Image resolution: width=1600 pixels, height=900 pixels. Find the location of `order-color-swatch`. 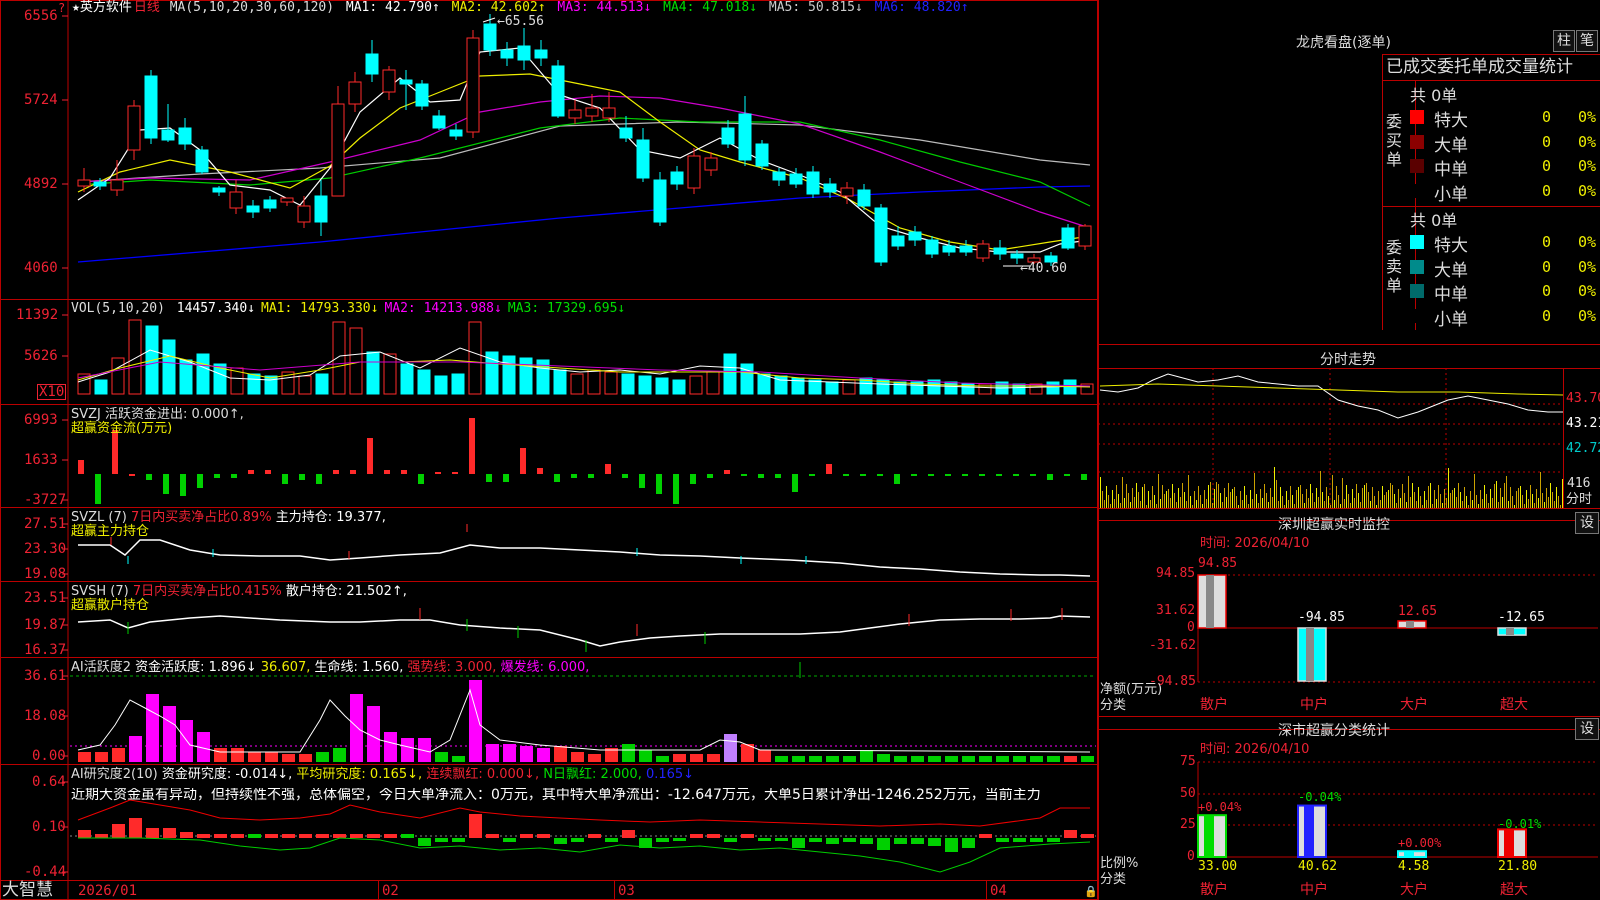

order-color-swatch is located at coordinates (1417, 291).